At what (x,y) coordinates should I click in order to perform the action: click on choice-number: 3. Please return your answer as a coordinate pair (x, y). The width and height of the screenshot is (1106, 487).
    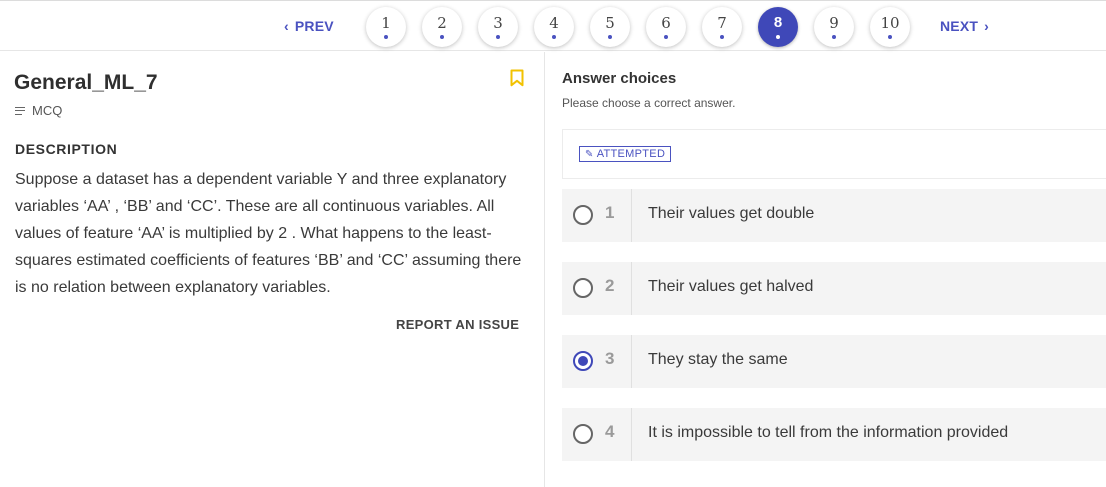
    Looking at the image, I should click on (610, 358).